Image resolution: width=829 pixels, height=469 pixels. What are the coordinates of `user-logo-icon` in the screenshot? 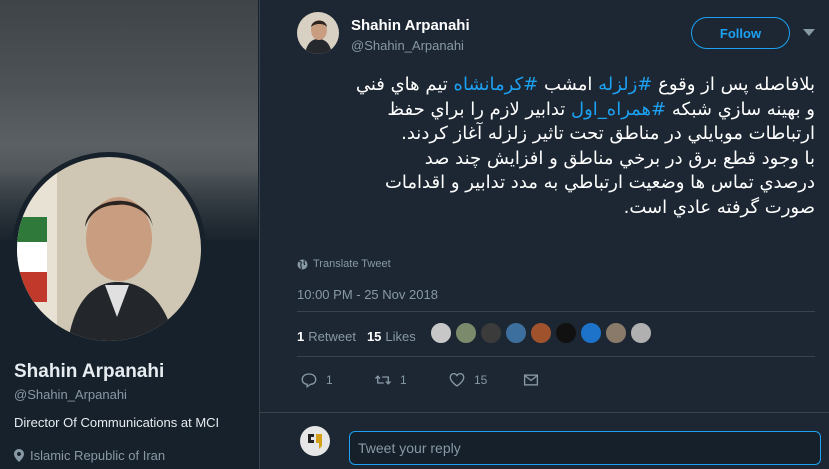 It's located at (315, 441).